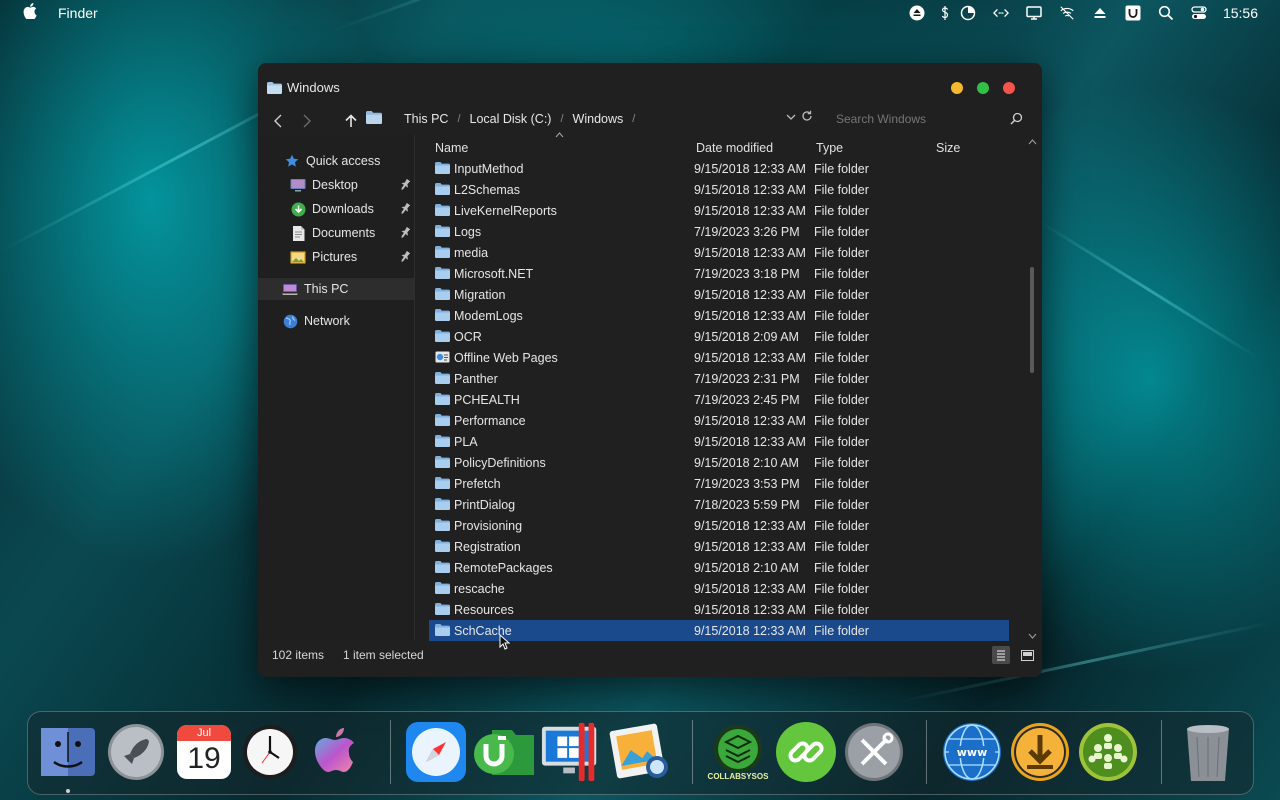  What do you see at coordinates (719, 420) in the screenshot?
I see `table-row: Performance 9/15/2018 12:33 AM File folder` at bounding box center [719, 420].